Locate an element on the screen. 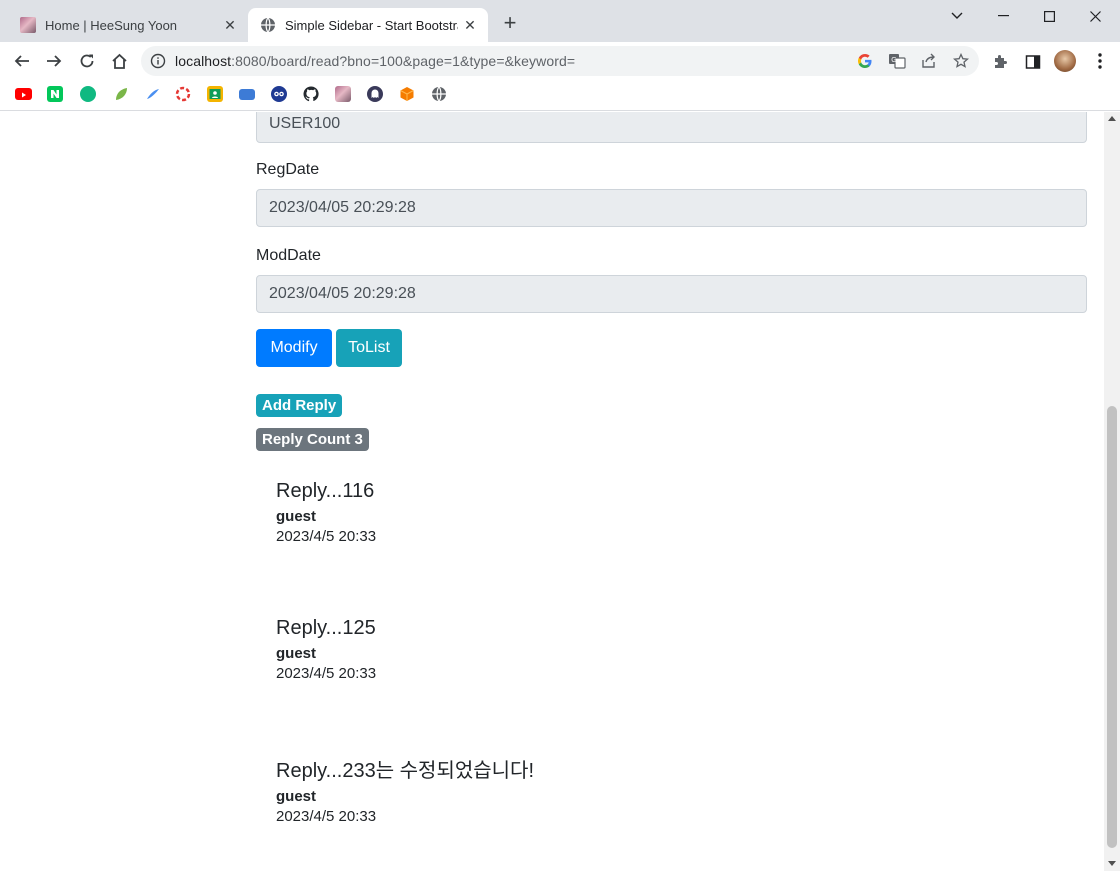 This screenshot has height=871, width=1120. green-circle-icon is located at coordinates (88, 94).